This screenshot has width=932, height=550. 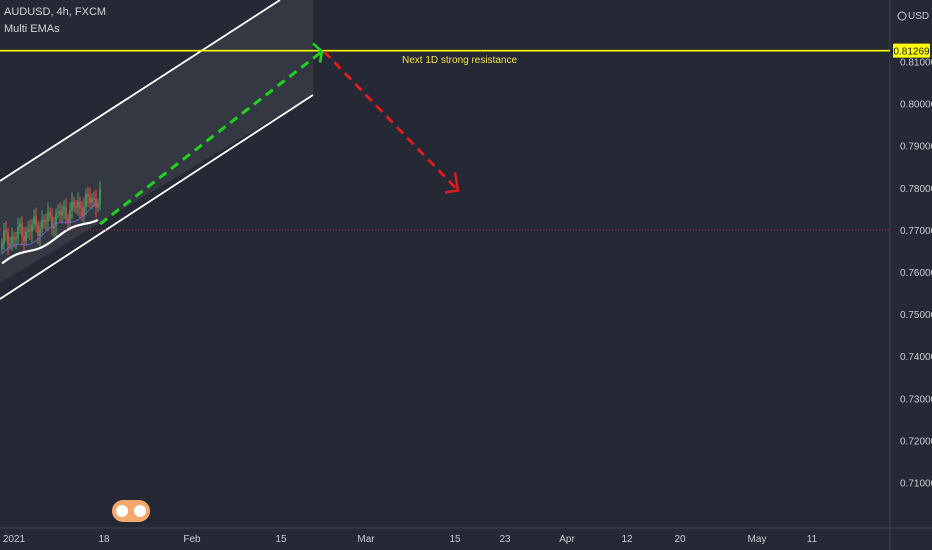 What do you see at coordinates (366, 539) in the screenshot?
I see `time-tick-label: Mar` at bounding box center [366, 539].